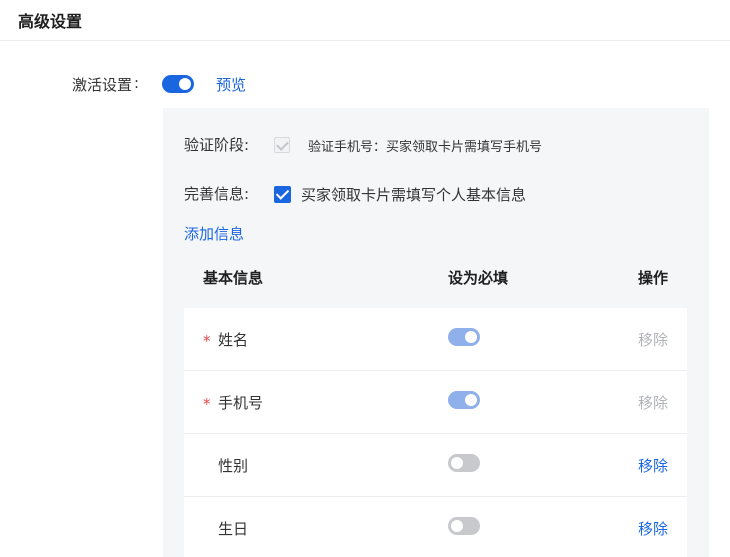  I want to click on complete-info-row: 完善信息: 买家领取卡片需填写个人基本信息, so click(365, 193).